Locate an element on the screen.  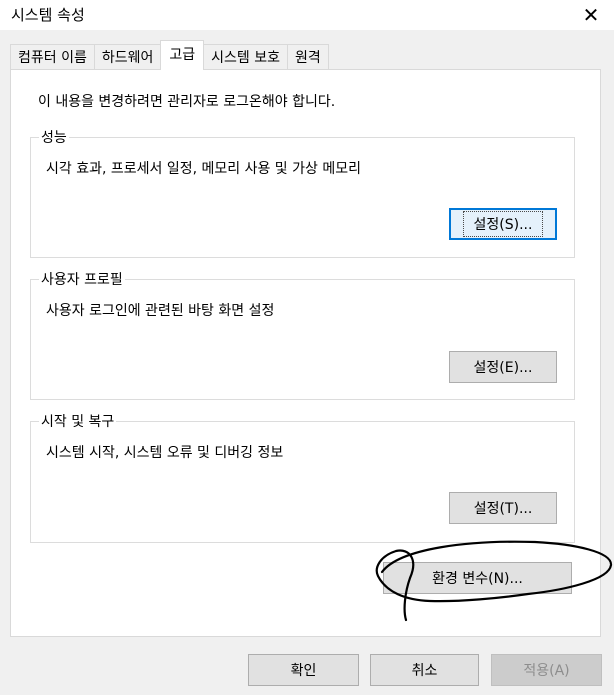
startup-recovery-description: 시스템 시작, 시스템 오류 및 디버깅 정보 is located at coordinates (165, 453).